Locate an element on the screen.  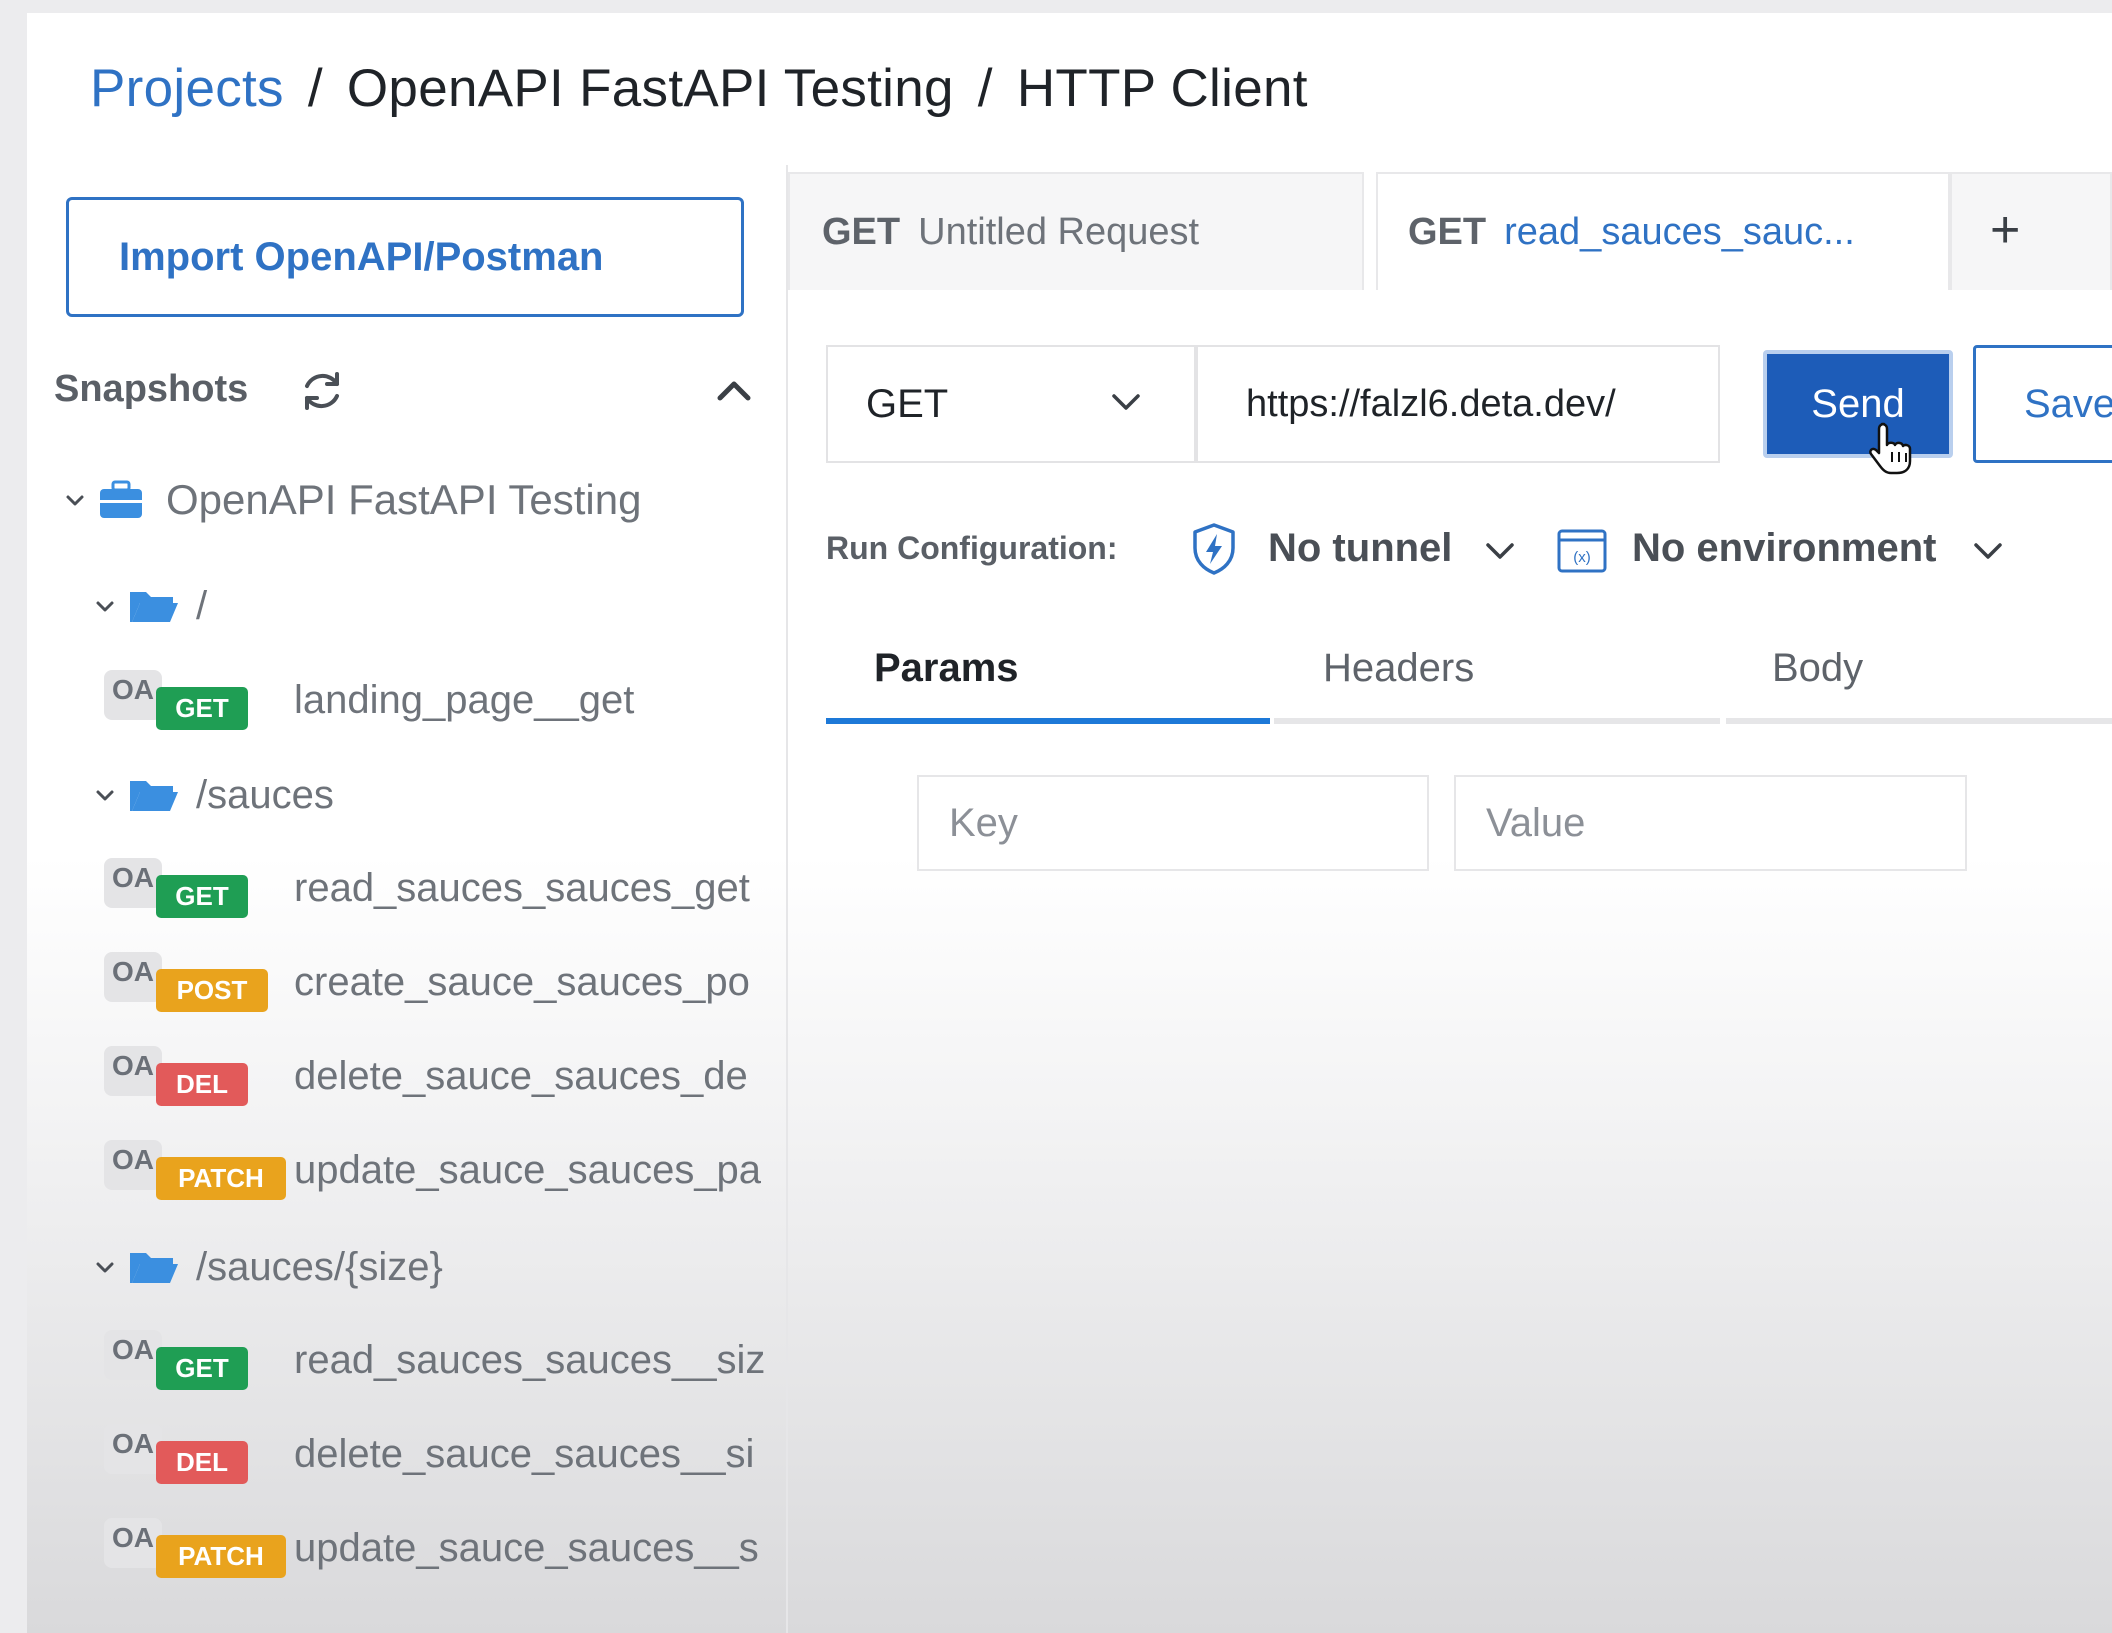
tree-project: OpenAPI FastAPI Testing is located at coordinates (352, 500).